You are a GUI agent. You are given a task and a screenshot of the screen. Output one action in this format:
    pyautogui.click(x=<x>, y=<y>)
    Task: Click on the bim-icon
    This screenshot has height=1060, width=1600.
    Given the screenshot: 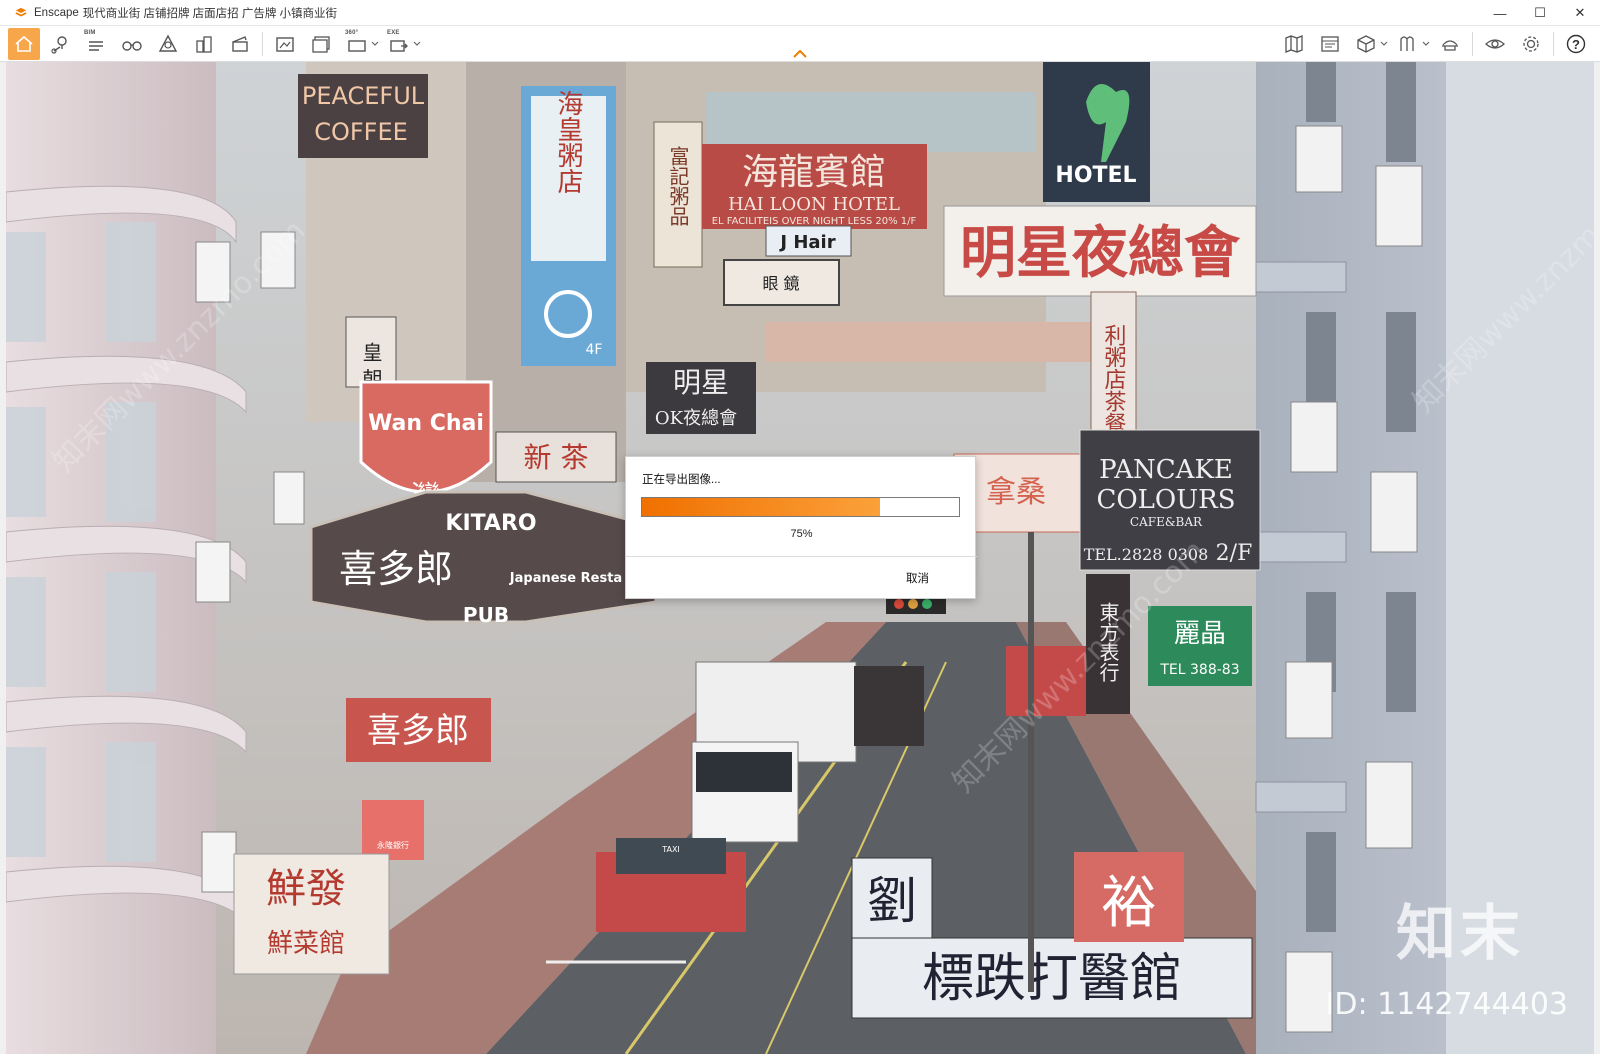 What is the action you would take?
    pyautogui.click(x=96, y=45)
    